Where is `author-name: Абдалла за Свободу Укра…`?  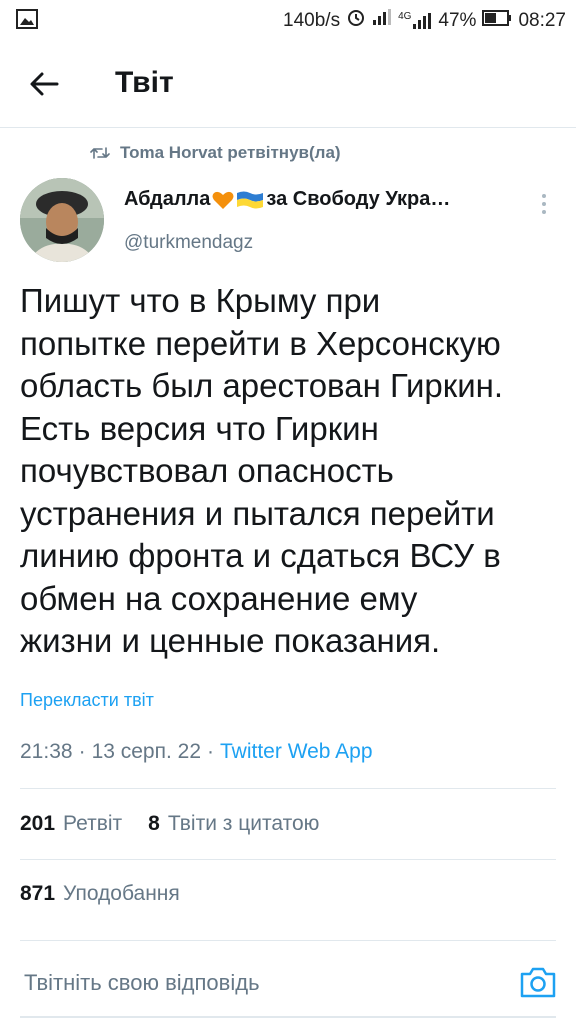
author-name: Абдалла за Свободу Укра… is located at coordinates (287, 199).